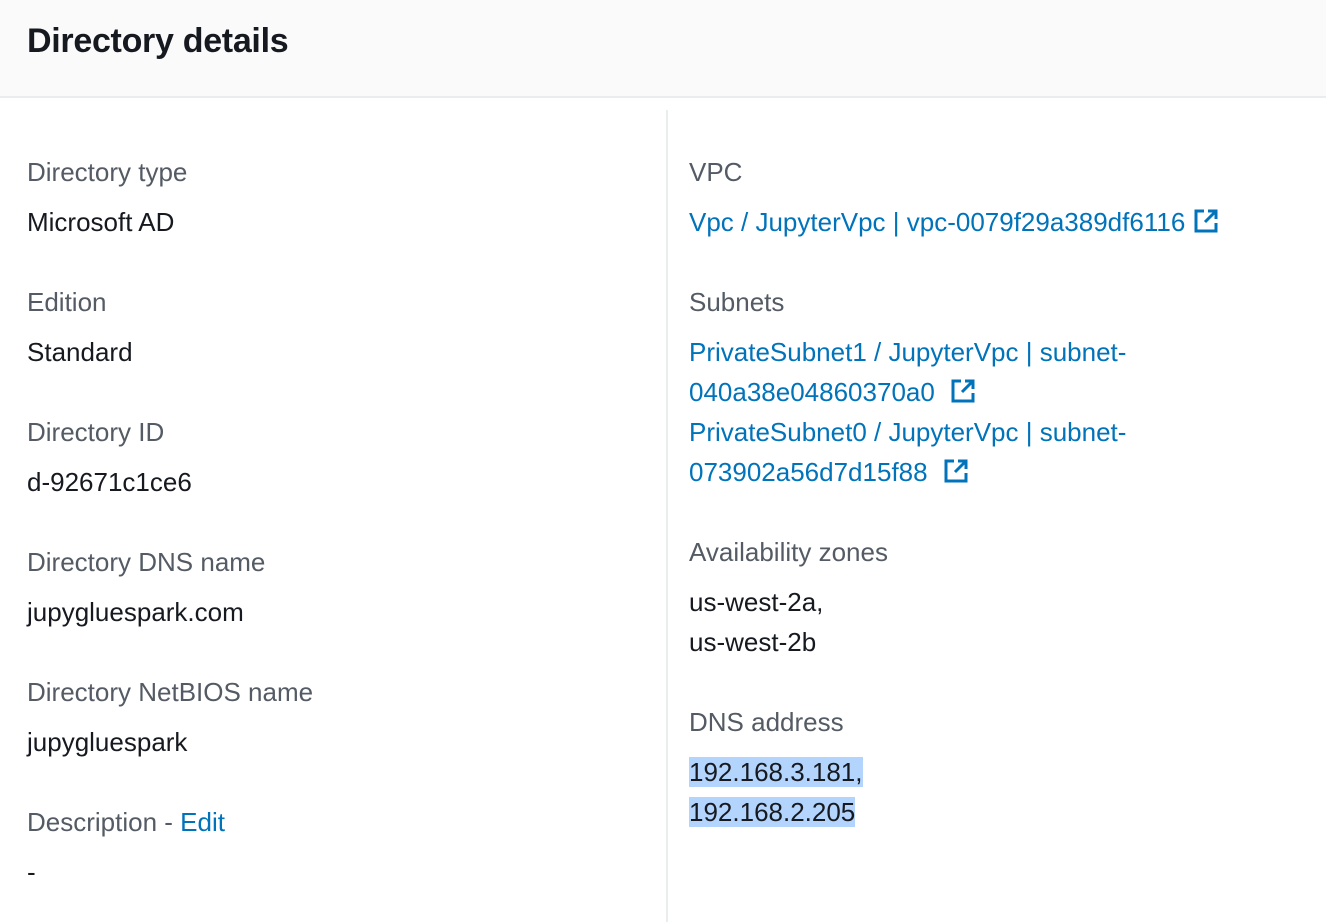 The height and width of the screenshot is (922, 1326). I want to click on column-divider, so click(667, 516).